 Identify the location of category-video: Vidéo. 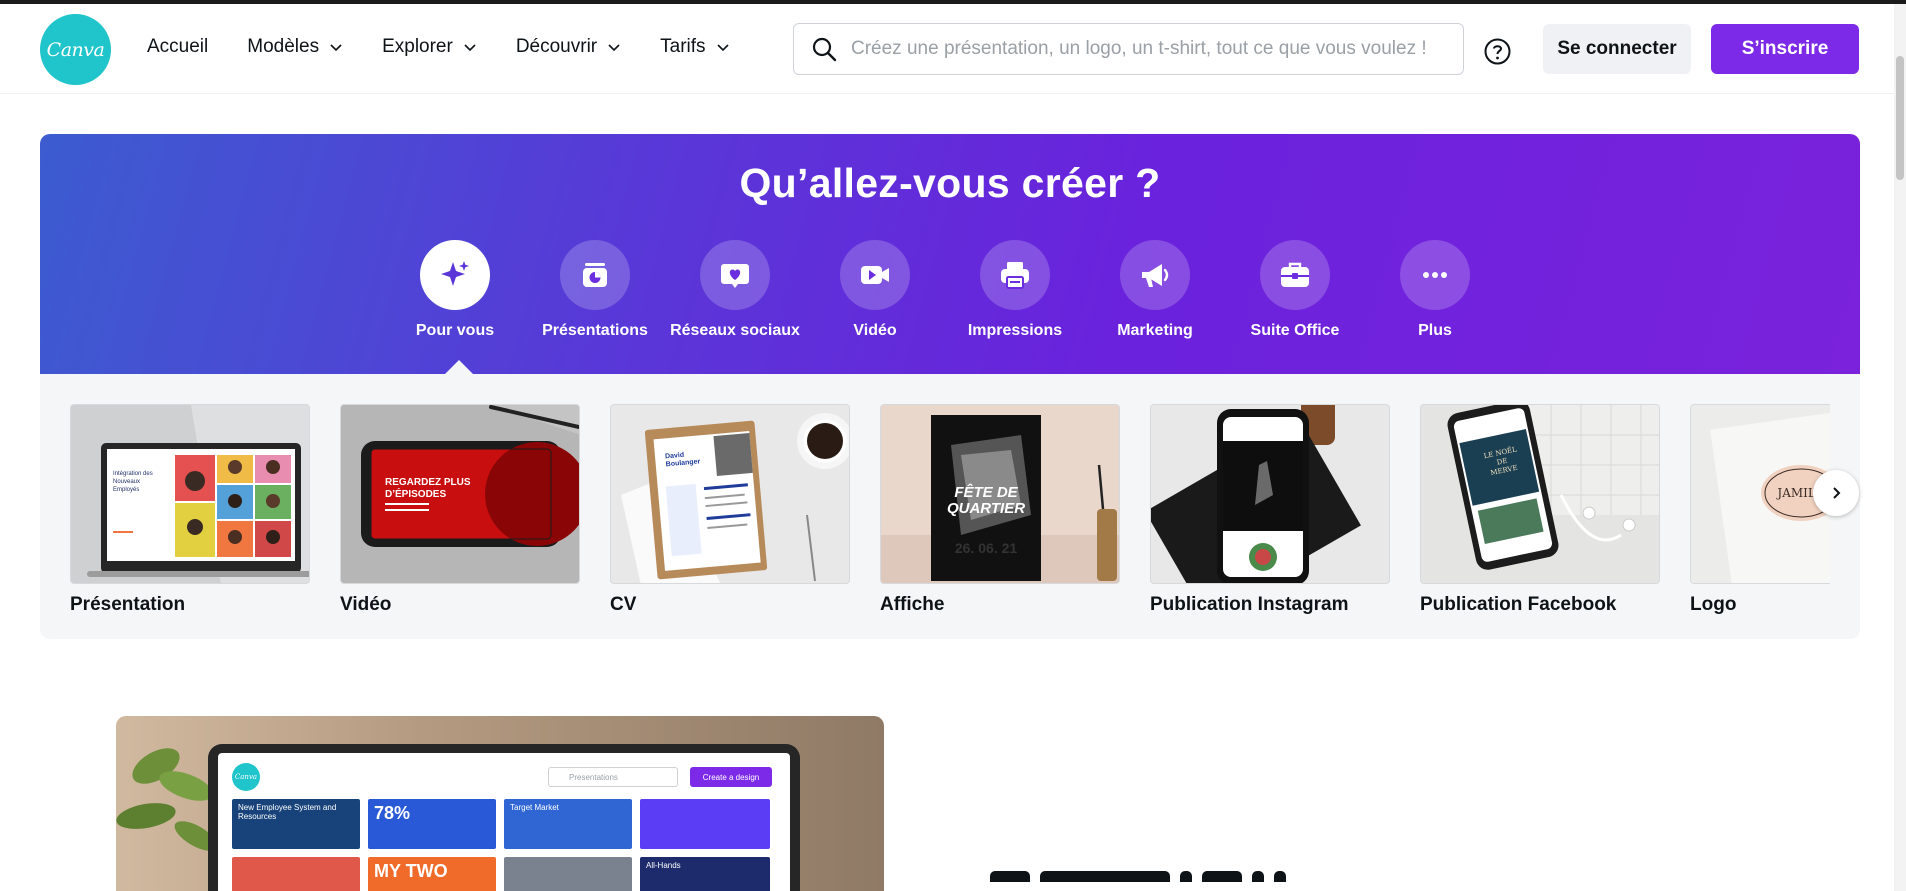
(875, 290).